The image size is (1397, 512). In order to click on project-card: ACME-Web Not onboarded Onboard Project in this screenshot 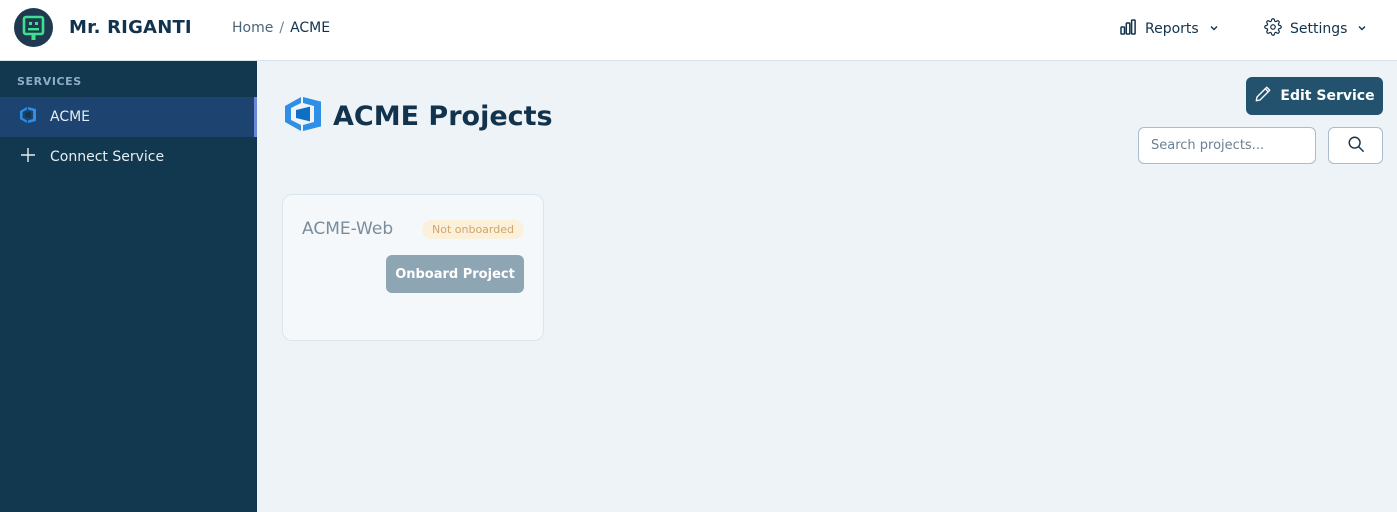, I will do `click(413, 267)`.